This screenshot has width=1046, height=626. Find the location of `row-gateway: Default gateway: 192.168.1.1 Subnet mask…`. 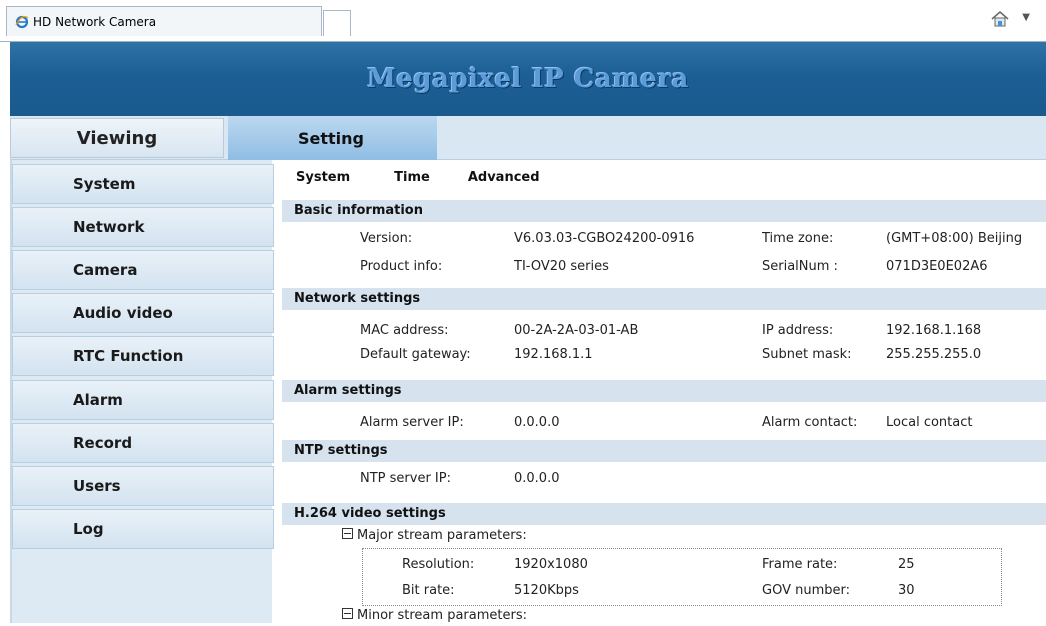

row-gateway: Default gateway: 192.168.1.1 Subnet mask… is located at coordinates (664, 355).